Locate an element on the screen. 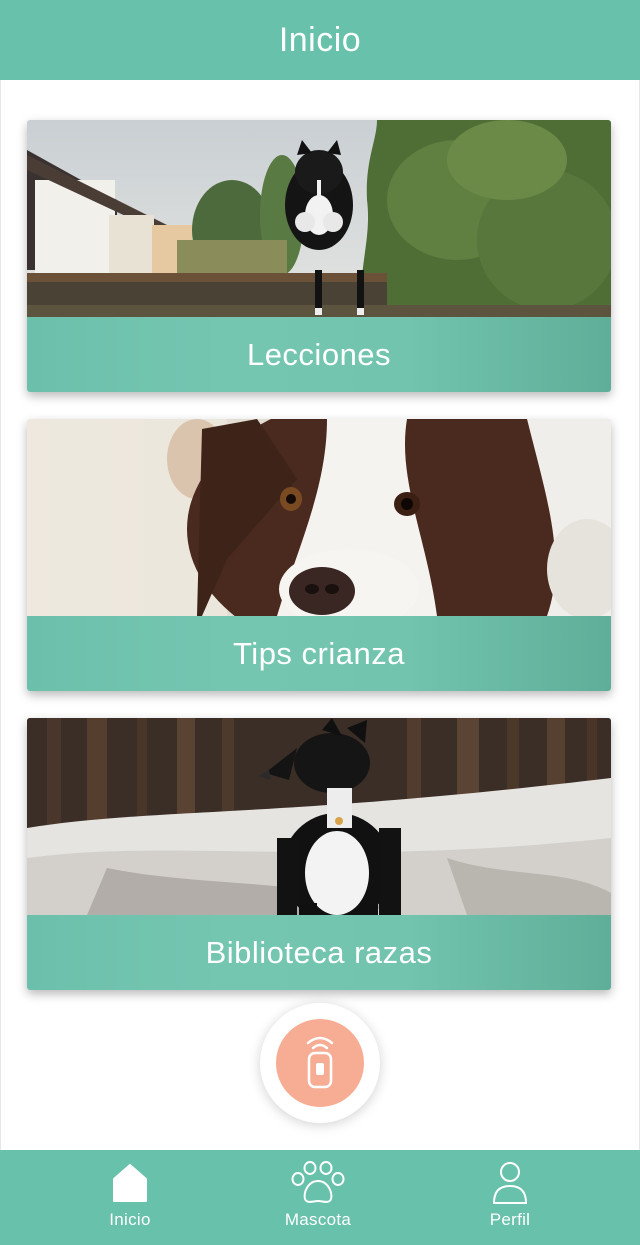  card-title: Lecciones is located at coordinates (319, 354).